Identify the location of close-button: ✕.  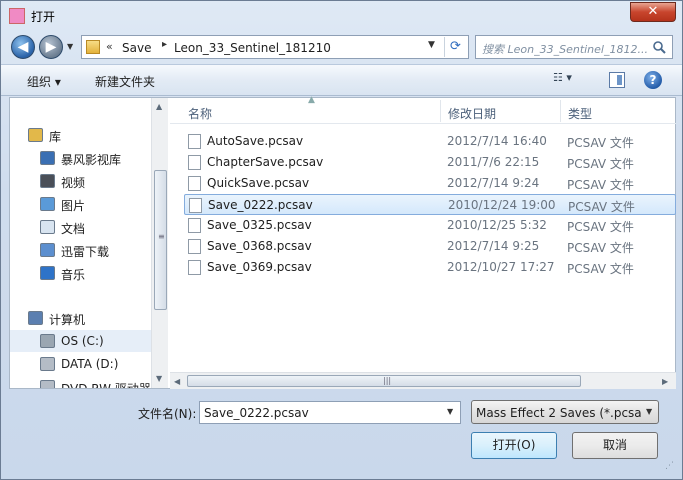
(653, 12).